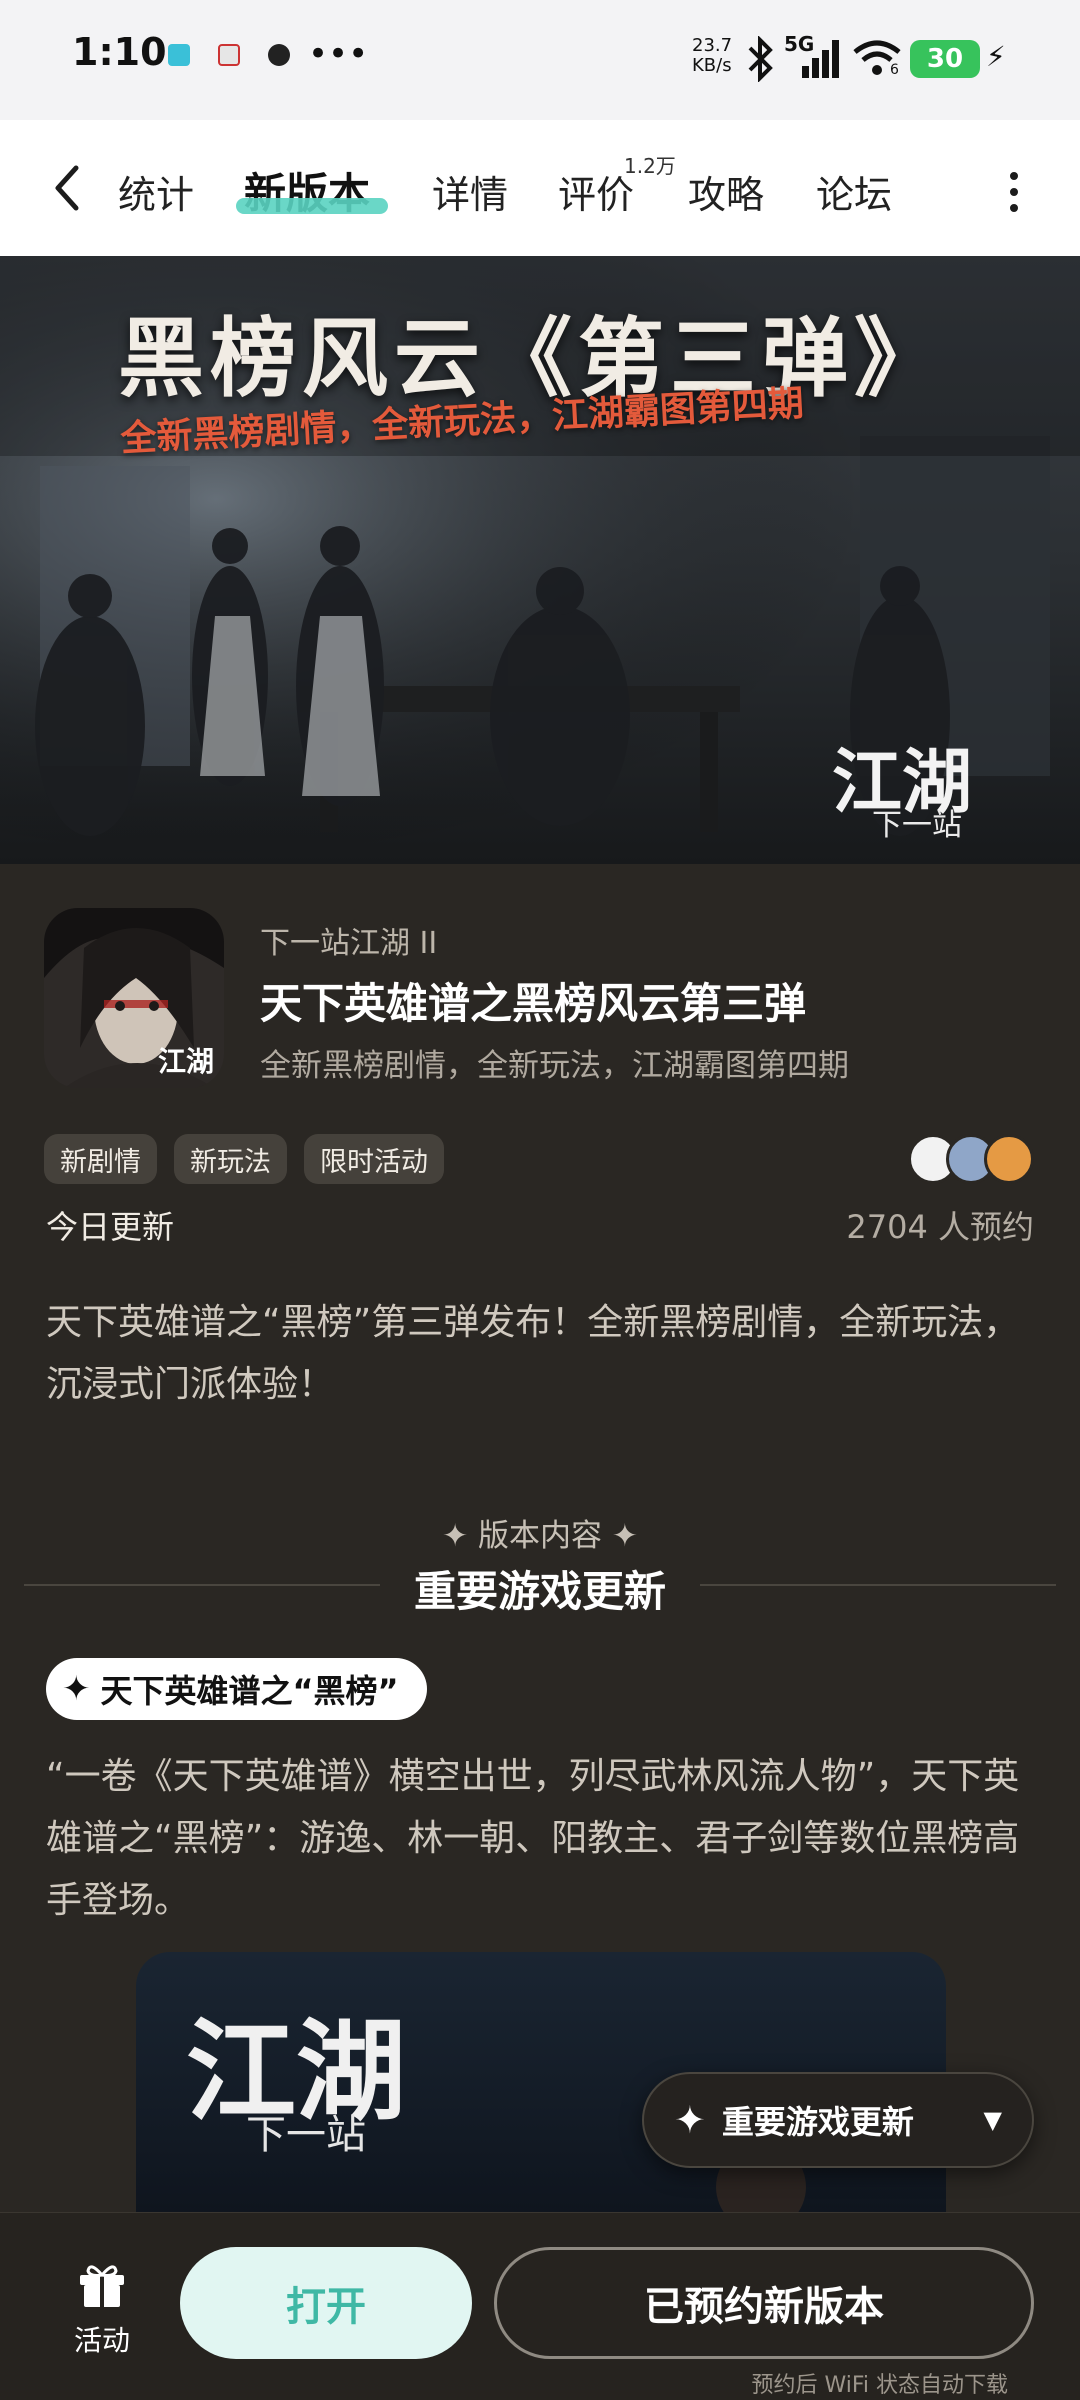  I want to click on charging-icon: ⚡, so click(996, 56).